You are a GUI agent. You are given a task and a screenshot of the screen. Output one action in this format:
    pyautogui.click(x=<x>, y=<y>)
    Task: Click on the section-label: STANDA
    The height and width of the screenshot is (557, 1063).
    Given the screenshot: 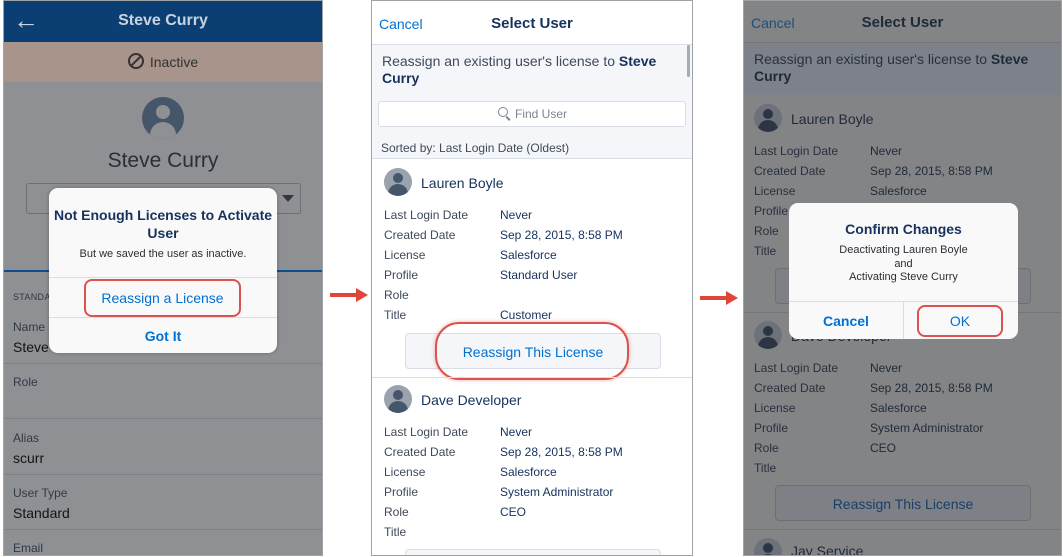 What is the action you would take?
    pyautogui.click(x=32, y=297)
    